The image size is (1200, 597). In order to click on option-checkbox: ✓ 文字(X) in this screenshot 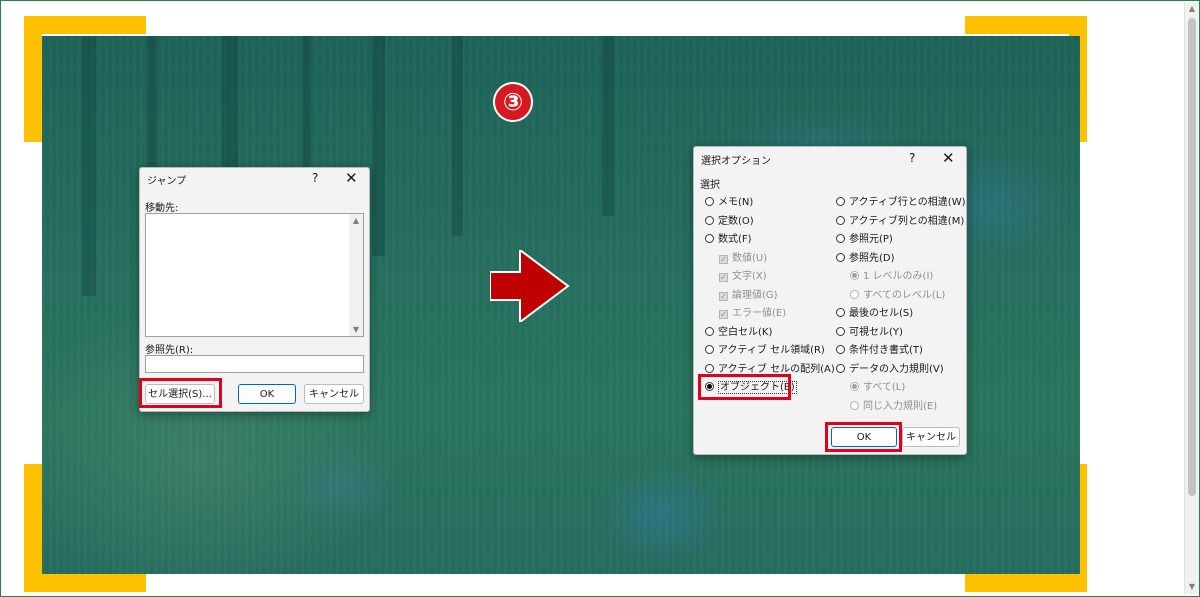, I will do `click(743, 277)`.